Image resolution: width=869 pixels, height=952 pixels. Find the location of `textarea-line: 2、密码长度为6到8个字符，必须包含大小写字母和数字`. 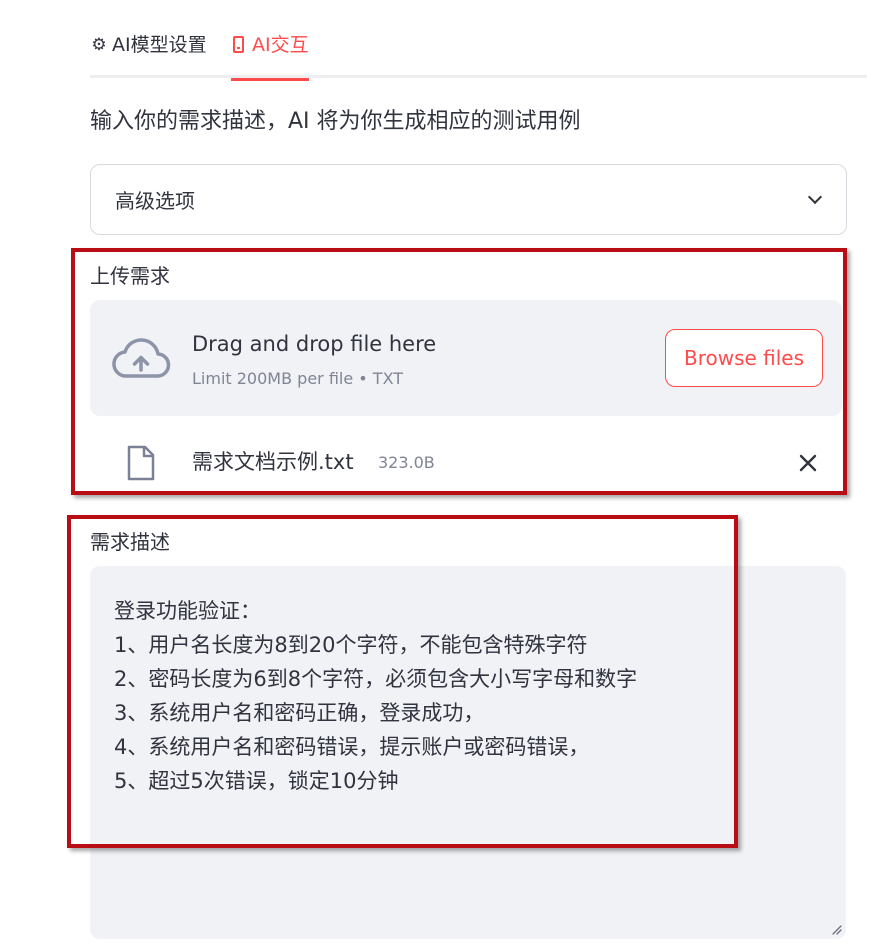

textarea-line: 2、密码长度为6到8个字符，必须包含大小写字母和数字 is located at coordinates (376, 679).